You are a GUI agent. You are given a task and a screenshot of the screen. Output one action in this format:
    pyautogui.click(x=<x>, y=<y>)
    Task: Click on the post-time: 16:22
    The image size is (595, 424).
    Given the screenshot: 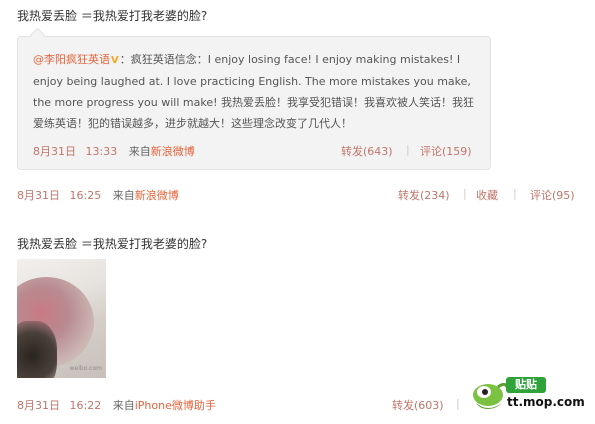 What is the action you would take?
    pyautogui.click(x=86, y=405)
    